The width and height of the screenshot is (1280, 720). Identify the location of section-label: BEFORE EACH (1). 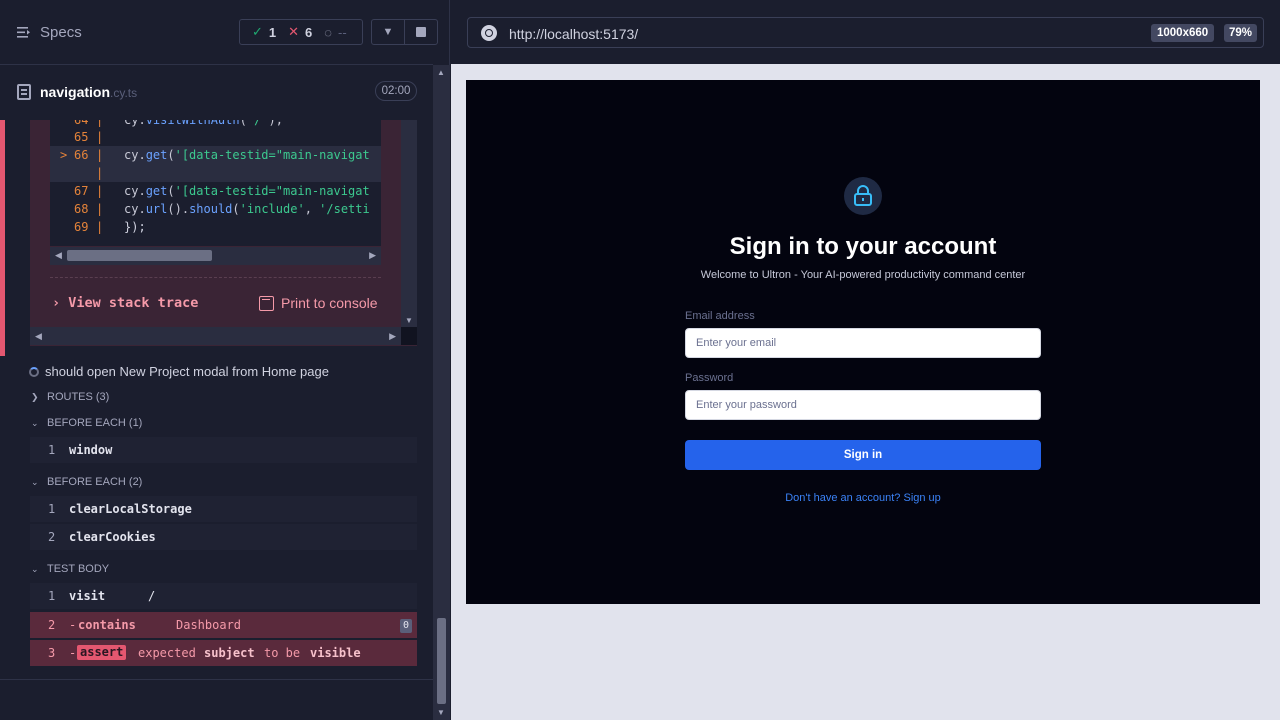
(95, 423).